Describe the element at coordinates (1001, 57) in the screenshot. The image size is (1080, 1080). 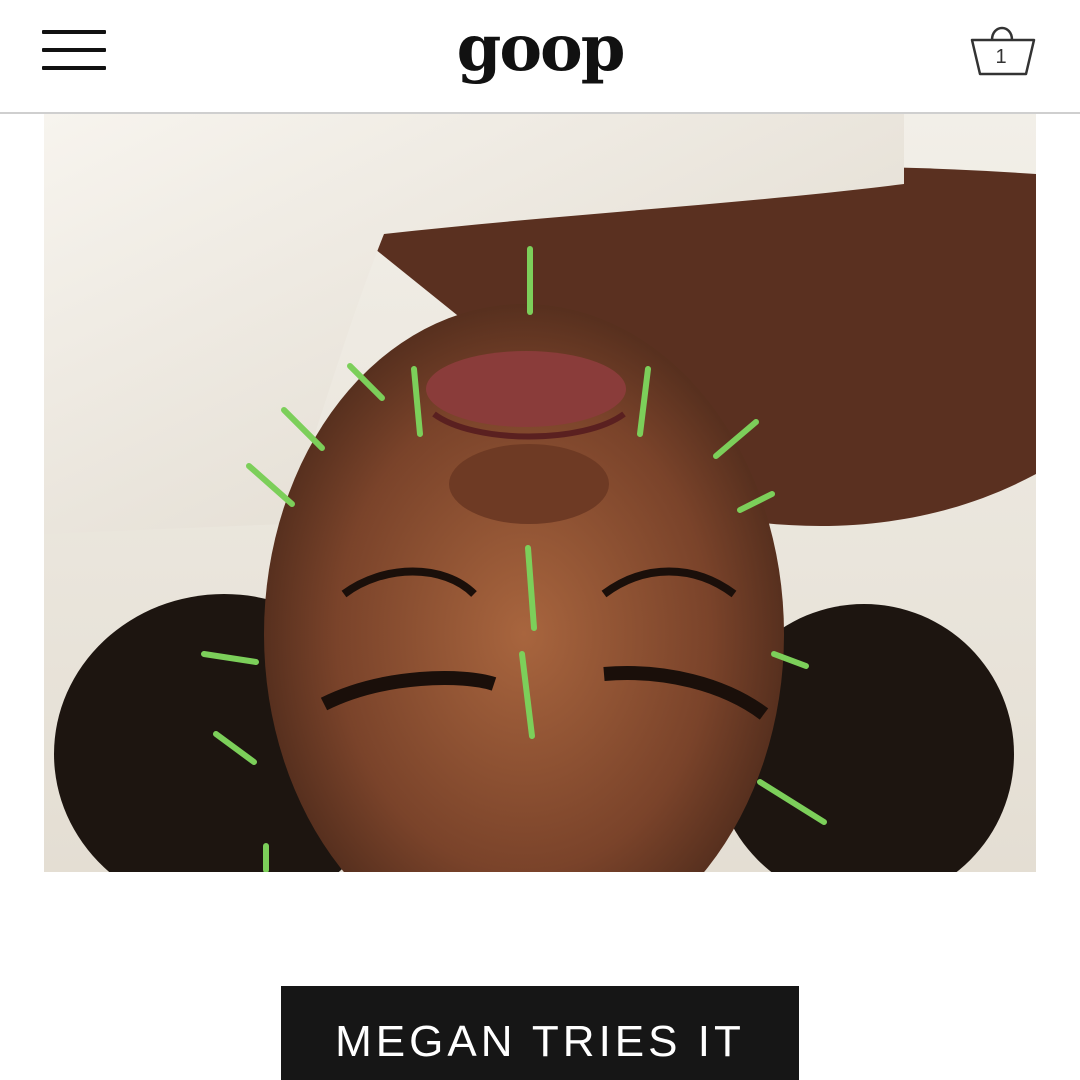
I see `cart-count-badge: 1` at that location.